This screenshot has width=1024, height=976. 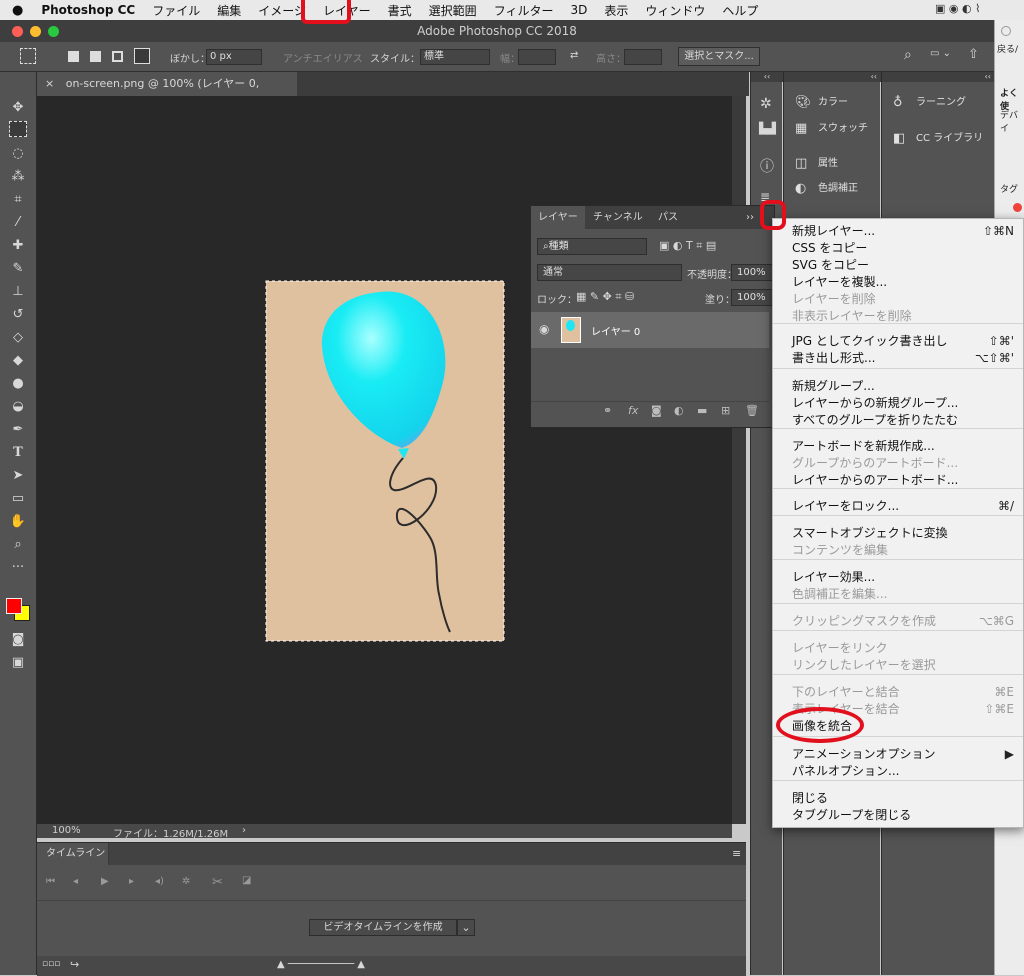 What do you see at coordinates (765, 197) in the screenshot?
I see `layers-icon: ≣` at bounding box center [765, 197].